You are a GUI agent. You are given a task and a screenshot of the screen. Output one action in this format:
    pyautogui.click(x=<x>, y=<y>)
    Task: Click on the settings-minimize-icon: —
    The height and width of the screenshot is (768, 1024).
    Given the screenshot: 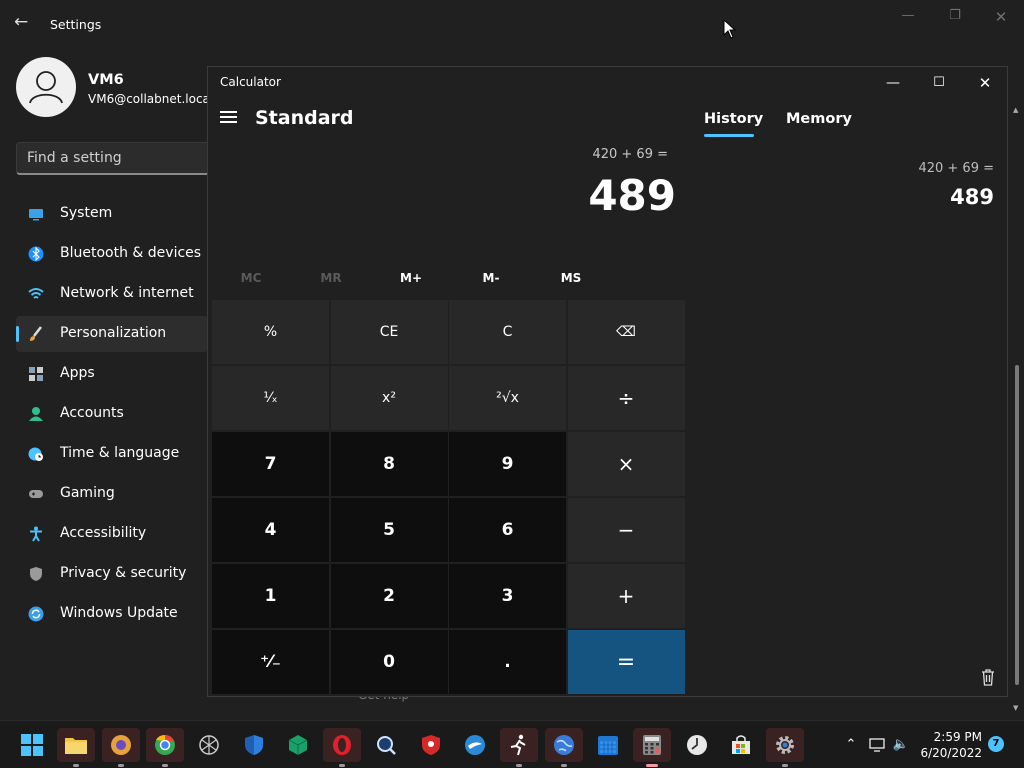 What is the action you would take?
    pyautogui.click(x=908, y=18)
    